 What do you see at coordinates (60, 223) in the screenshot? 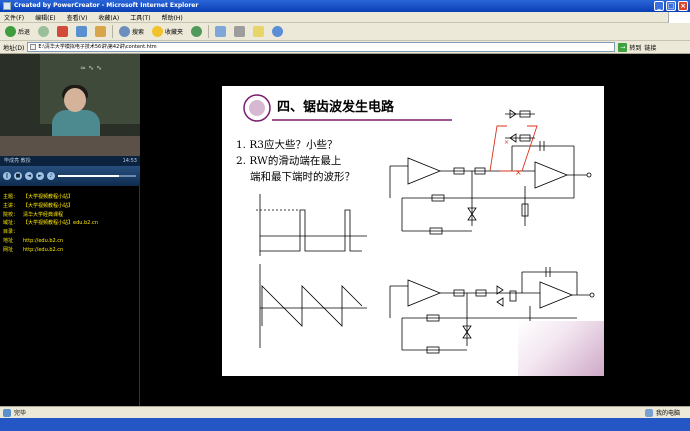
I see `course-info-value: 【大学视频教程小站】edu.b2.cn` at bounding box center [60, 223].